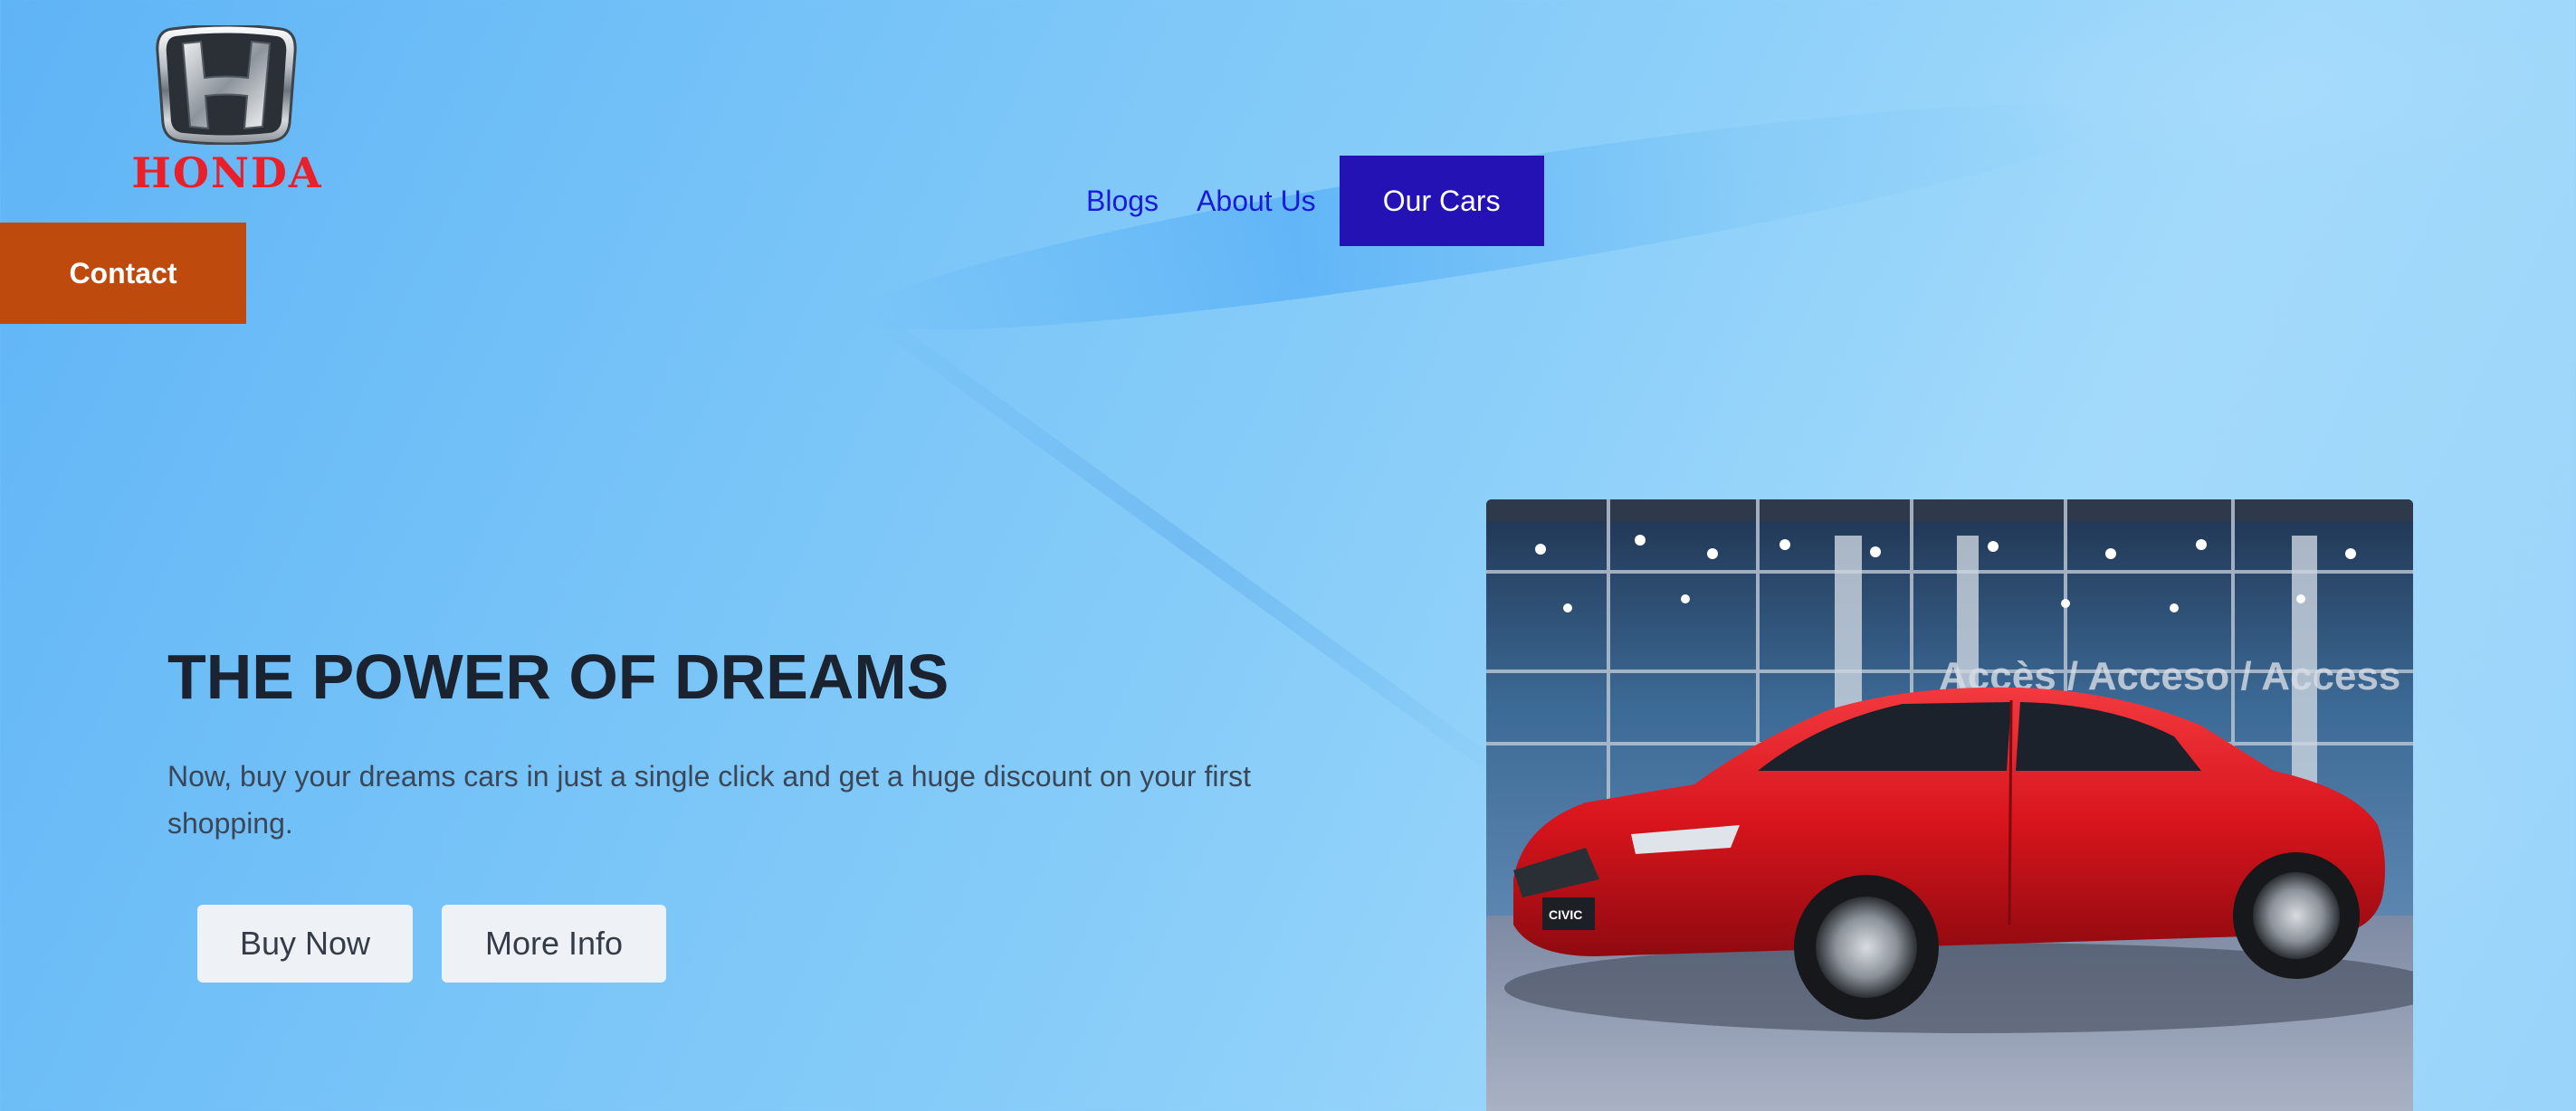 The image size is (2576, 1111). Describe the element at coordinates (123, 273) in the screenshot. I see `contact-button: Contact` at that location.